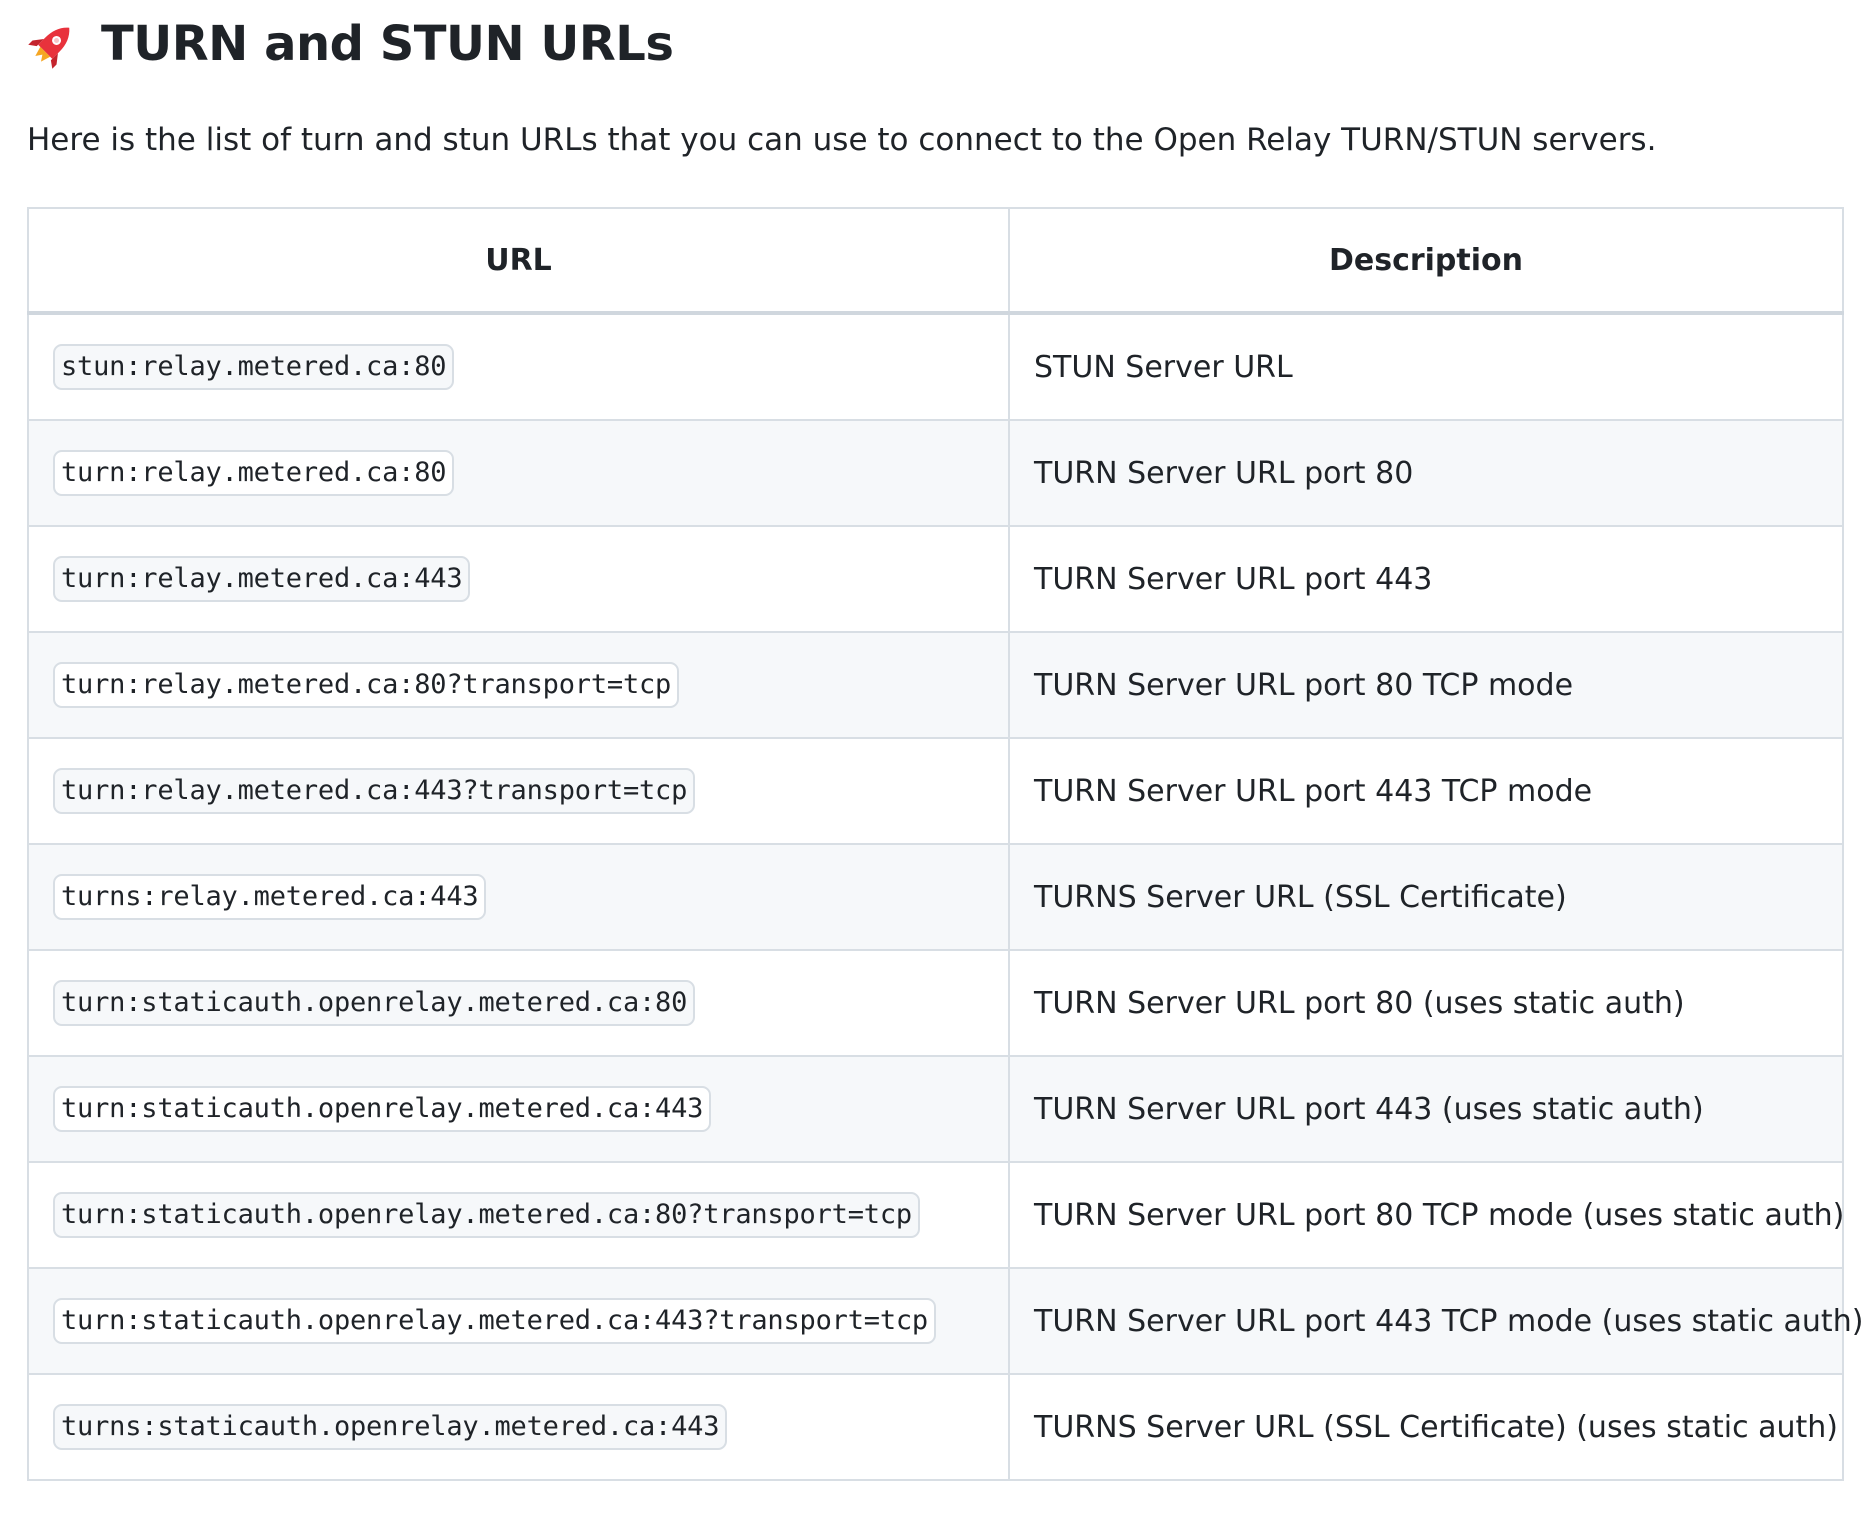 Image resolution: width=1869 pixels, height=1516 pixels. Describe the element at coordinates (518, 366) in the screenshot. I see `url-cell: stun:relay.metered.ca:80` at that location.